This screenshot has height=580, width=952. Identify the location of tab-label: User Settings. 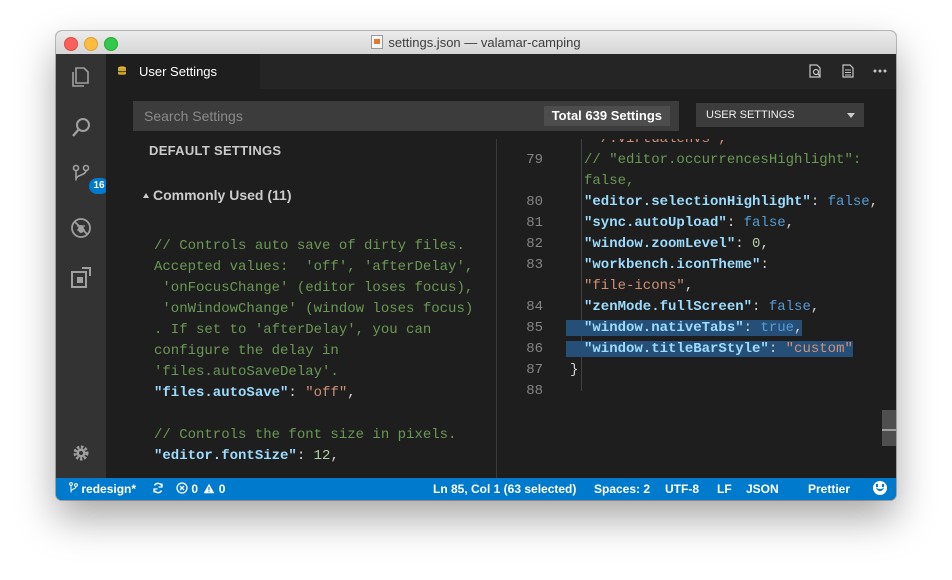
(178, 71).